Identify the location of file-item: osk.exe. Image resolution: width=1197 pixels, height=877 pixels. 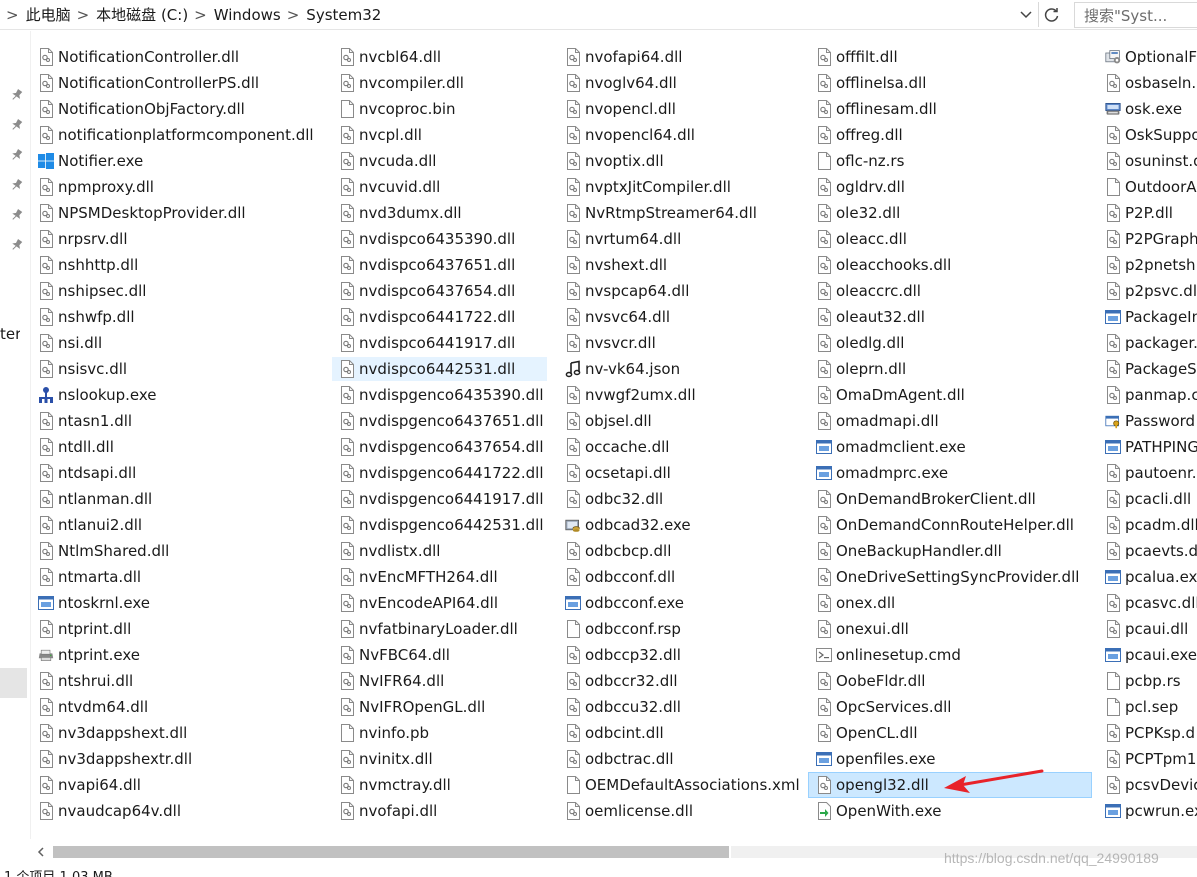
(1143, 109).